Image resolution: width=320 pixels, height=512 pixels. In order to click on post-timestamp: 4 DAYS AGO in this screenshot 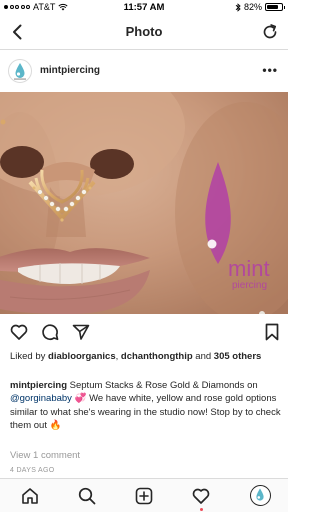, I will do `click(32, 470)`.